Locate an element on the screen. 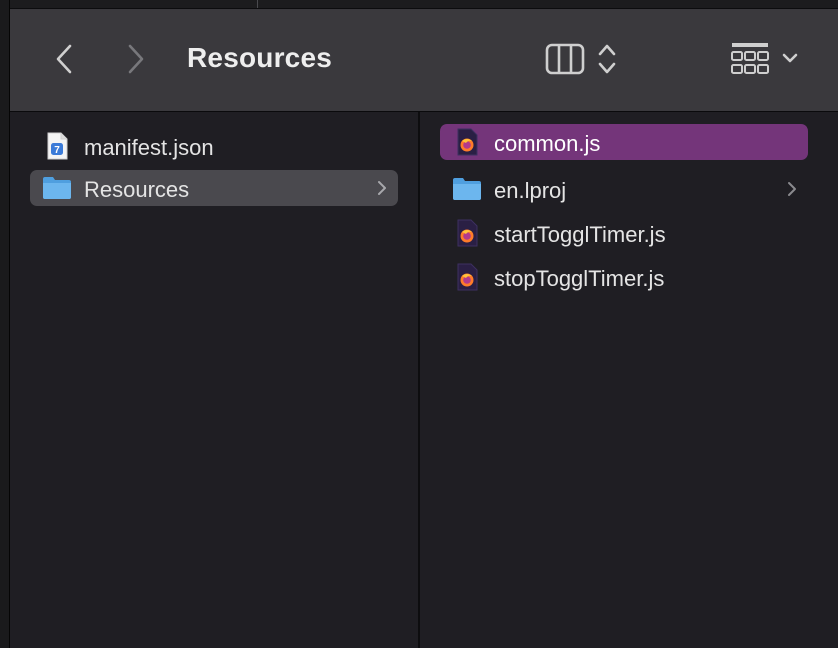  list-item-en-lproj: en.lproj is located at coordinates (624, 189).